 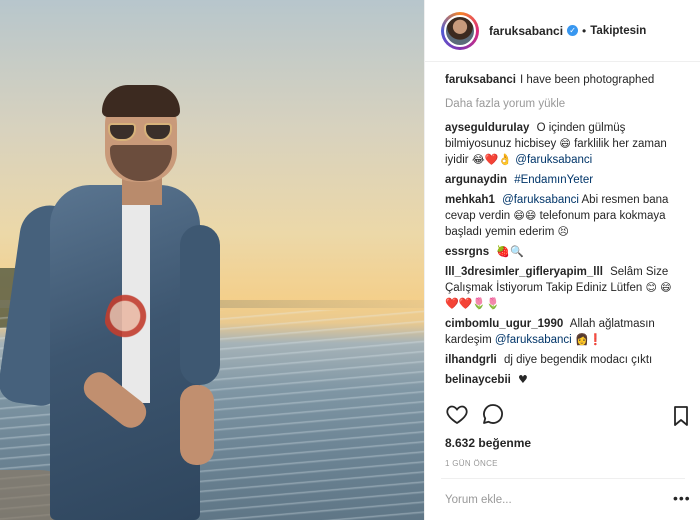 I want to click on comment-username: cimbomlu_ugur_1990, so click(x=504, y=324).